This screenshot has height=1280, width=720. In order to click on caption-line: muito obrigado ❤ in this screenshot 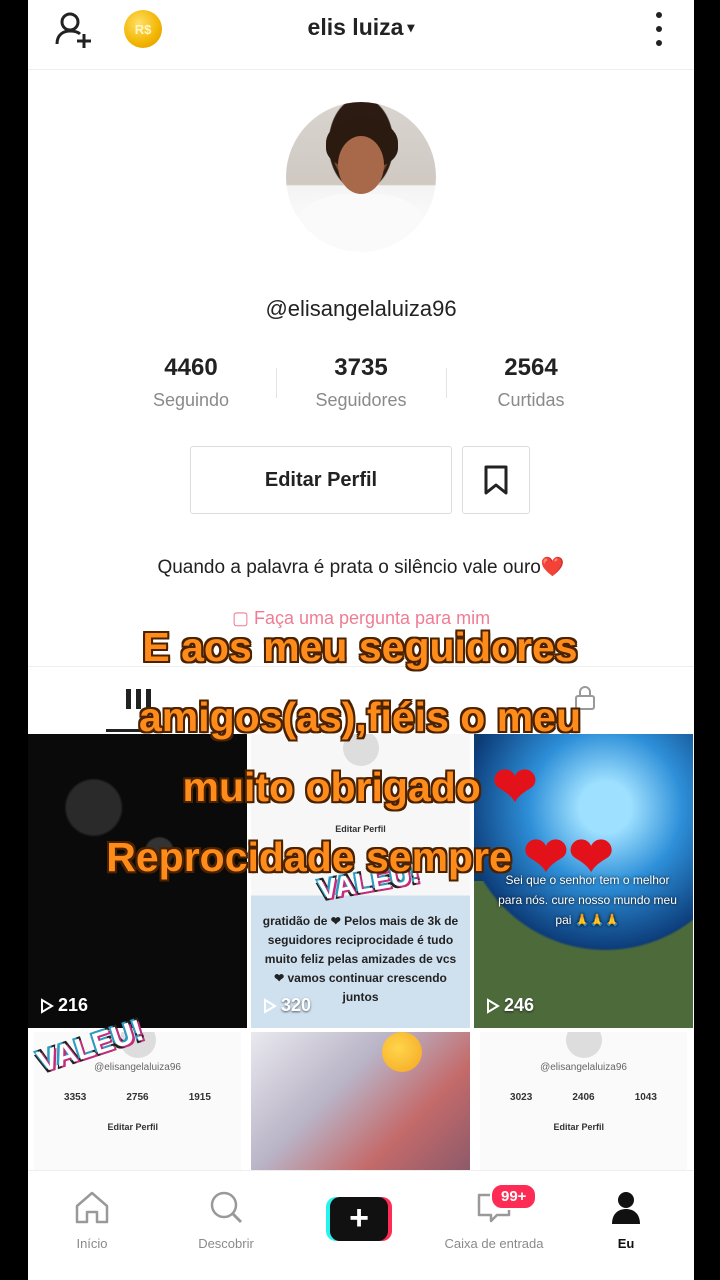, I will do `click(360, 787)`.